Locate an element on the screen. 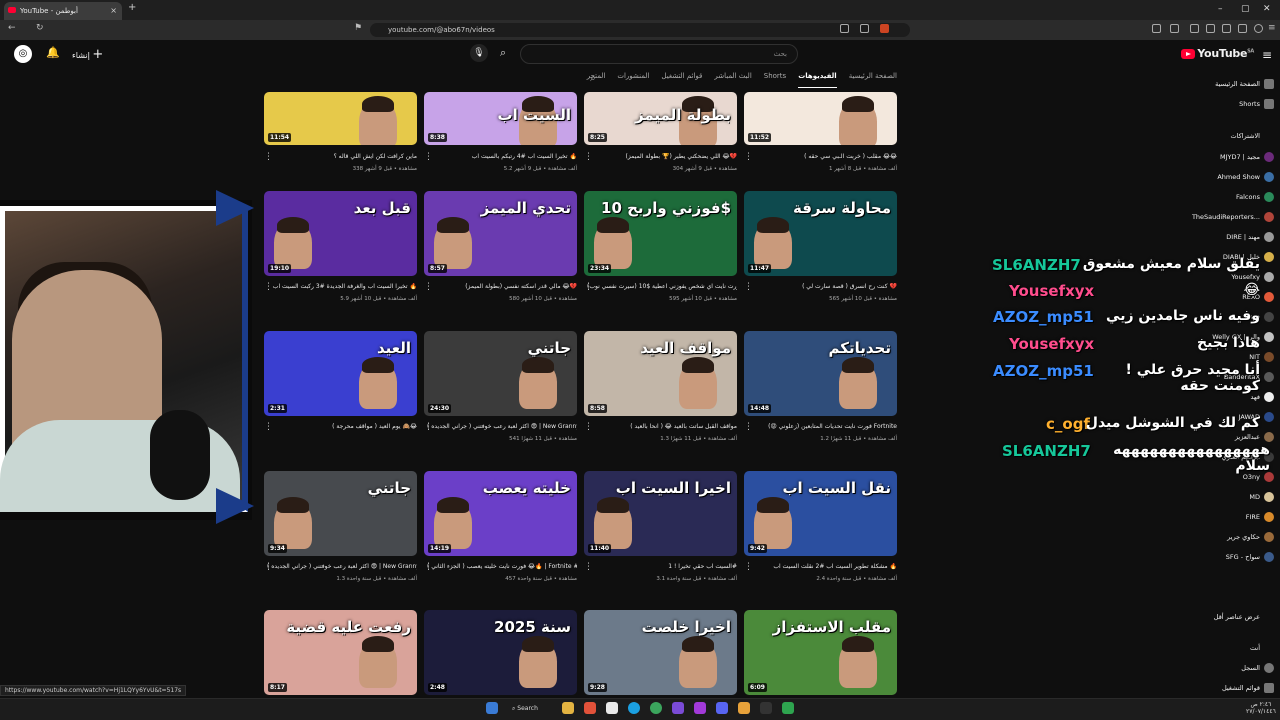 The width and height of the screenshot is (1280, 720). youtube-logo: YouTubeSA is located at coordinates (1217, 53).